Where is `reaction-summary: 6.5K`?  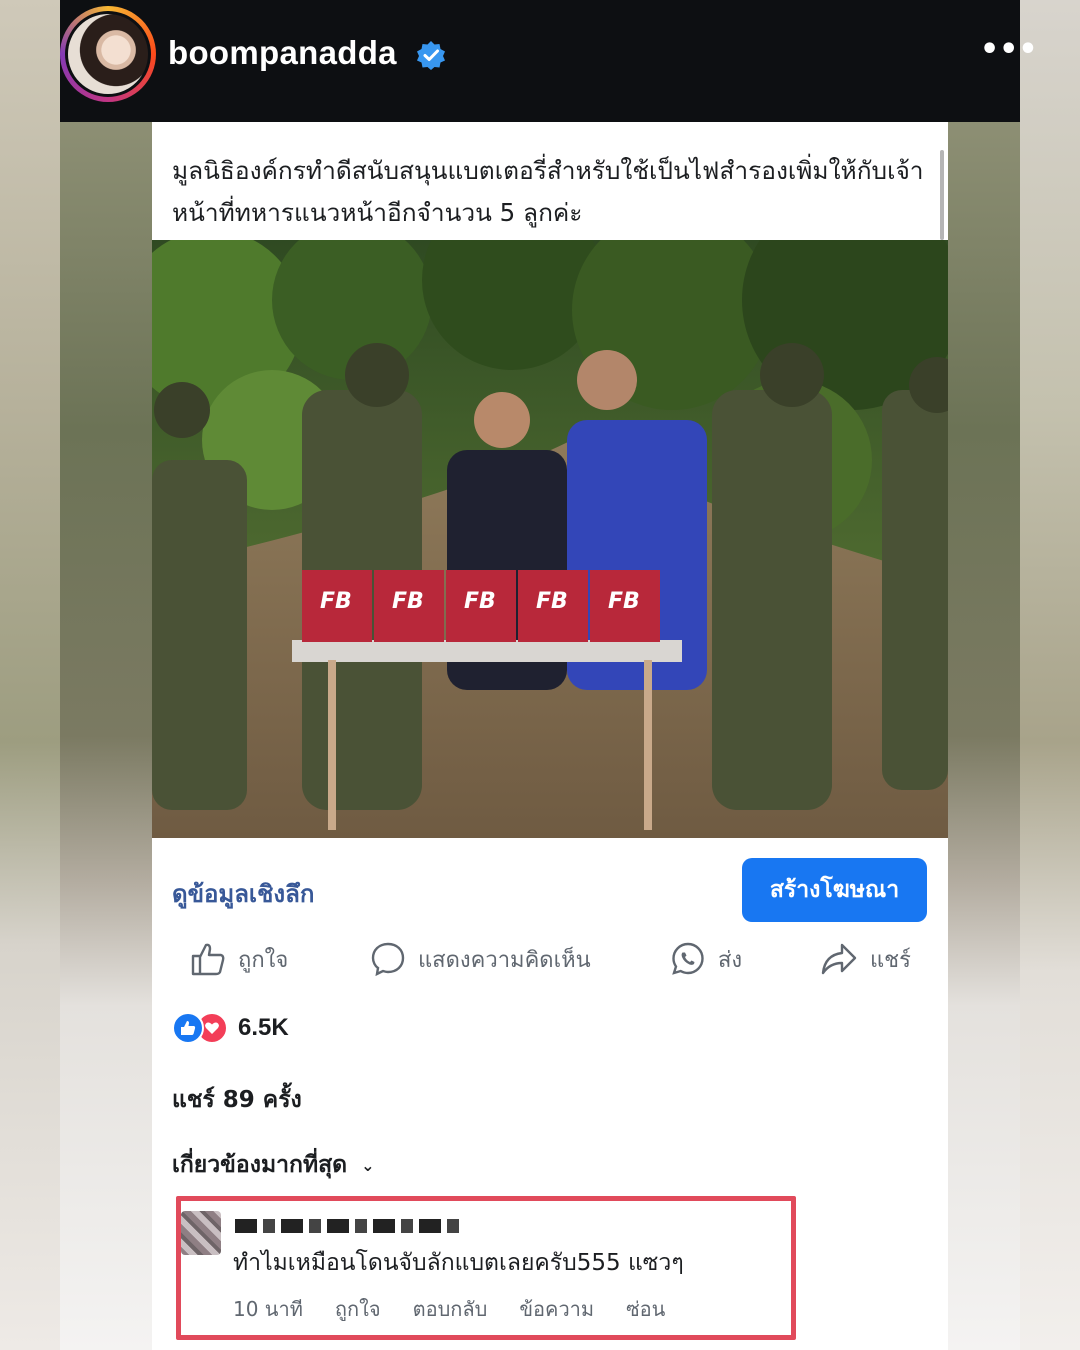 reaction-summary: 6.5K is located at coordinates (230, 1028).